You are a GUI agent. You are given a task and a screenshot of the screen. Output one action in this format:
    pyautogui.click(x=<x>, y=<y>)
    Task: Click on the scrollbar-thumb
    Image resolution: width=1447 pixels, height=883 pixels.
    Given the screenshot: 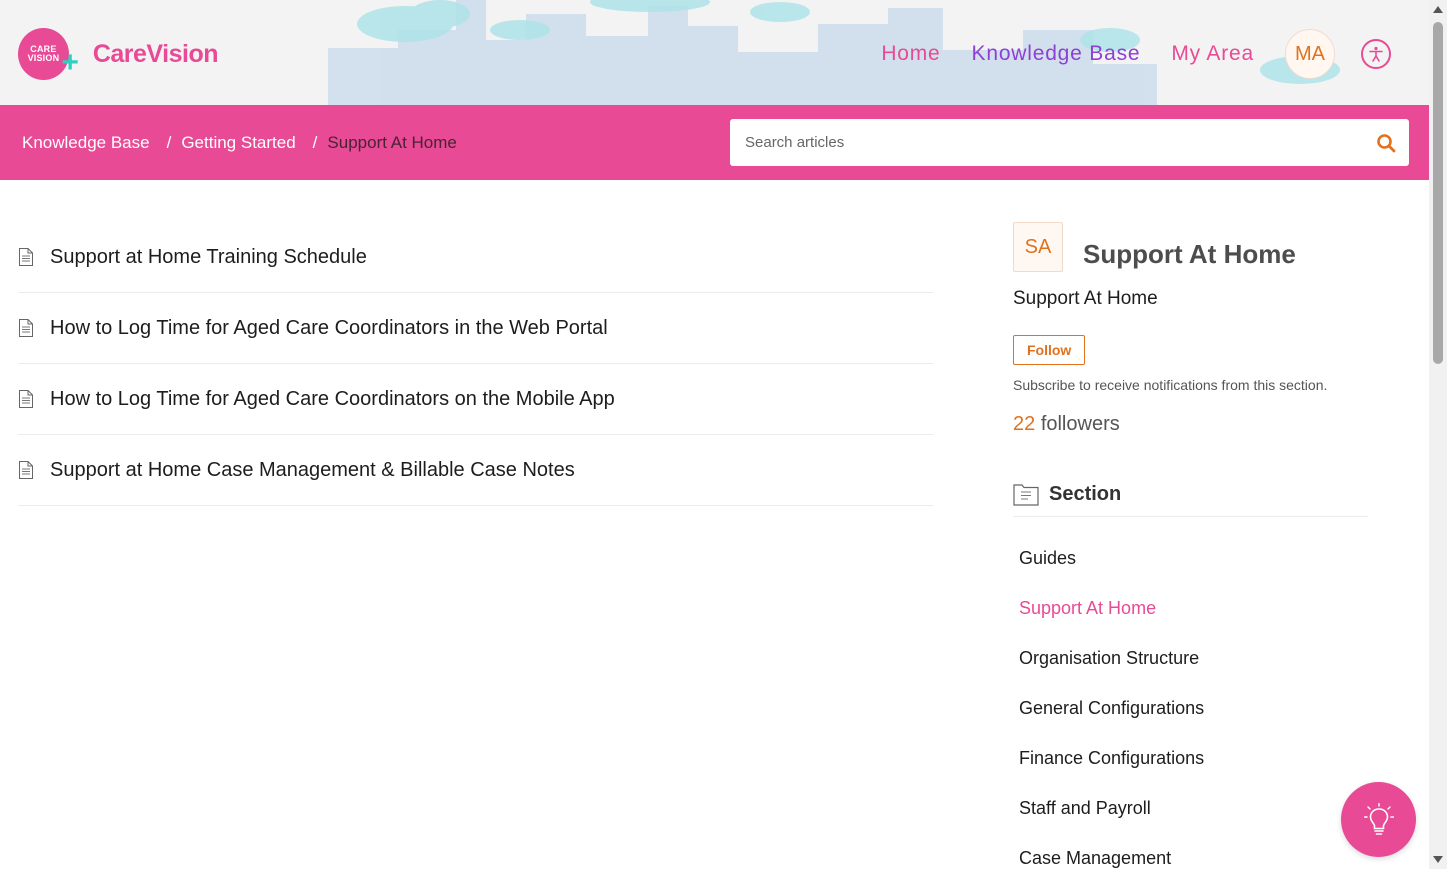 What is the action you would take?
    pyautogui.click(x=1438, y=193)
    